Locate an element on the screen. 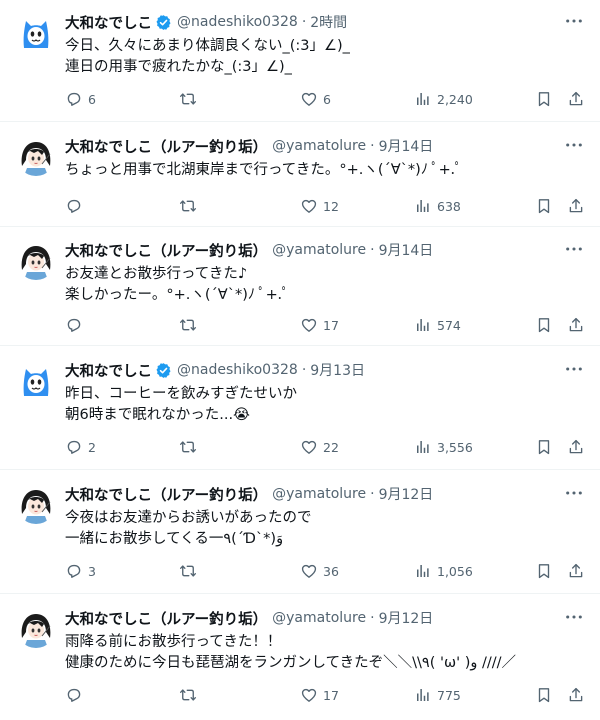  view-count: 638 is located at coordinates (449, 206).